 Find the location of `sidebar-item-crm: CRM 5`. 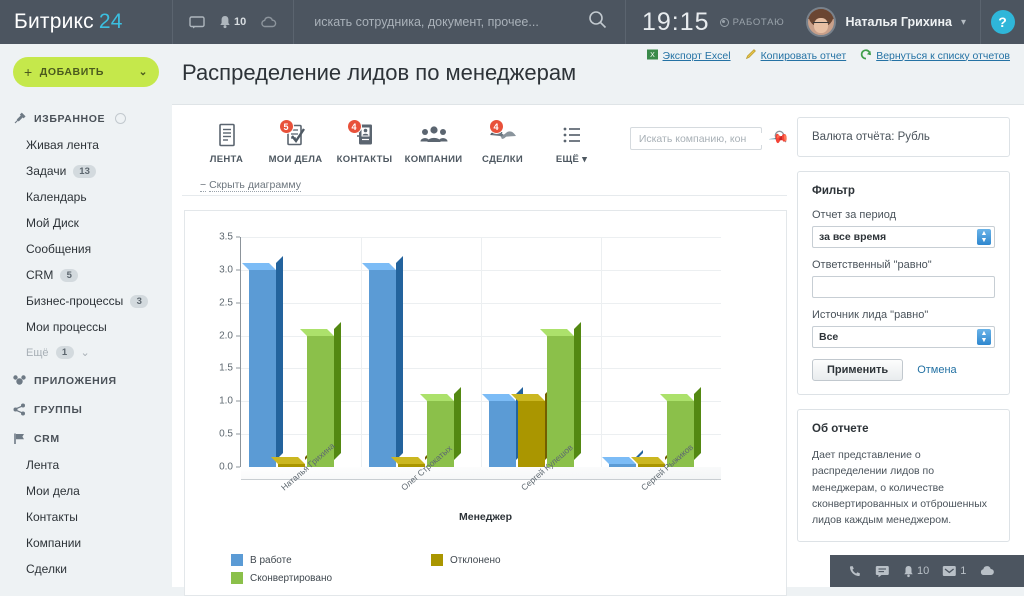

sidebar-item-crm: CRM 5 is located at coordinates (86, 275).